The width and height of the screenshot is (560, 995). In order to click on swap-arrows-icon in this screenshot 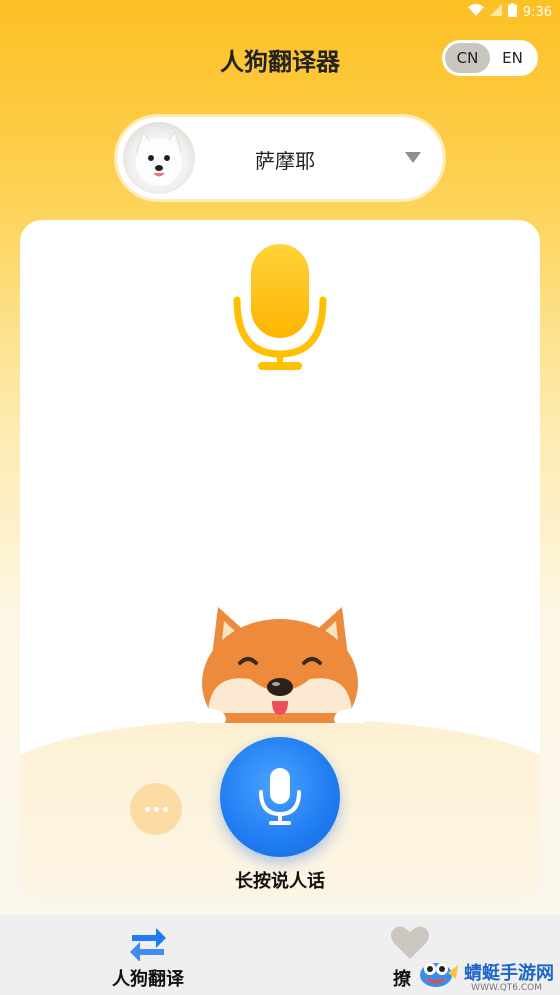, I will do `click(148, 944)`.